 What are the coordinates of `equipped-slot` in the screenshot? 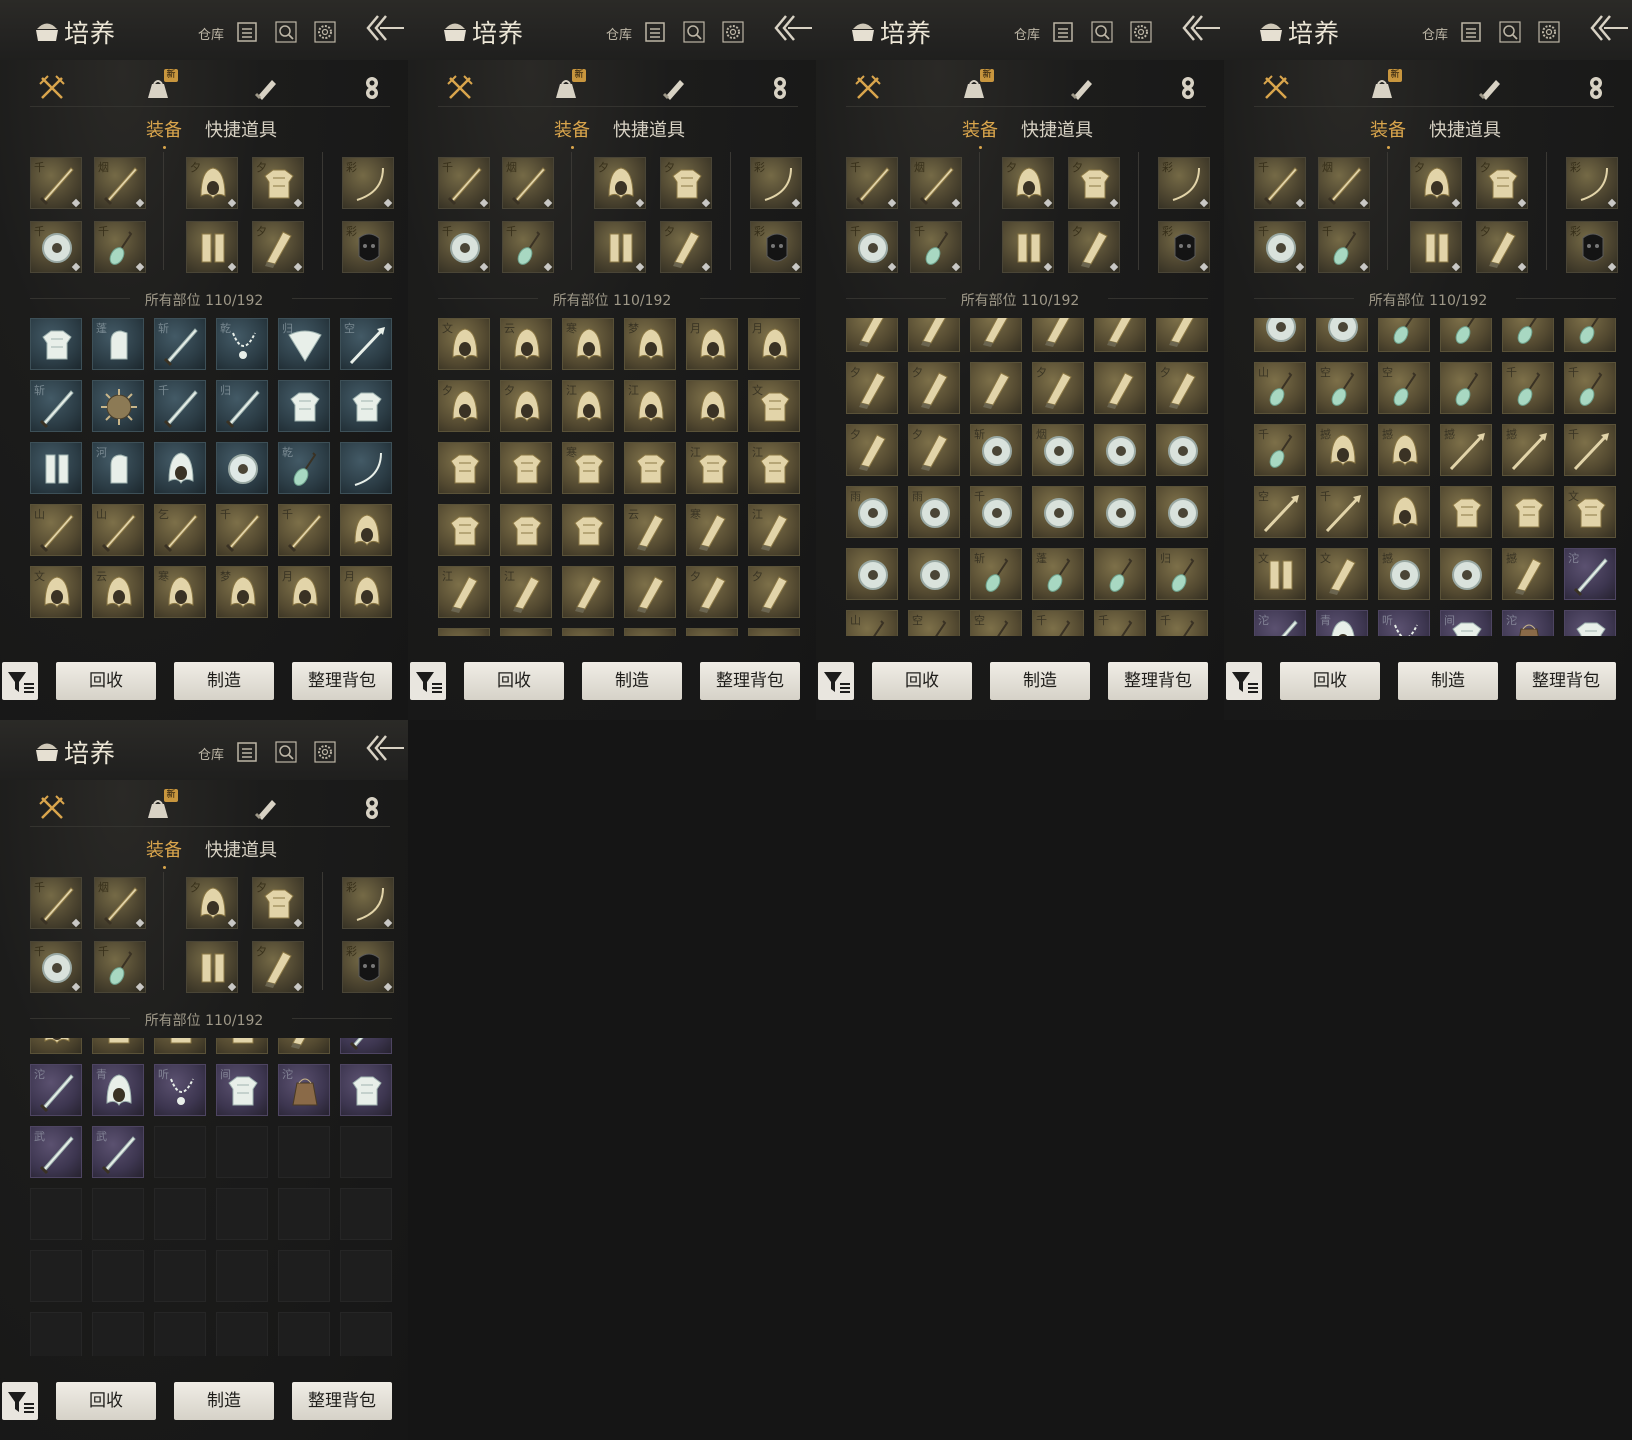 It's located at (1028, 247).